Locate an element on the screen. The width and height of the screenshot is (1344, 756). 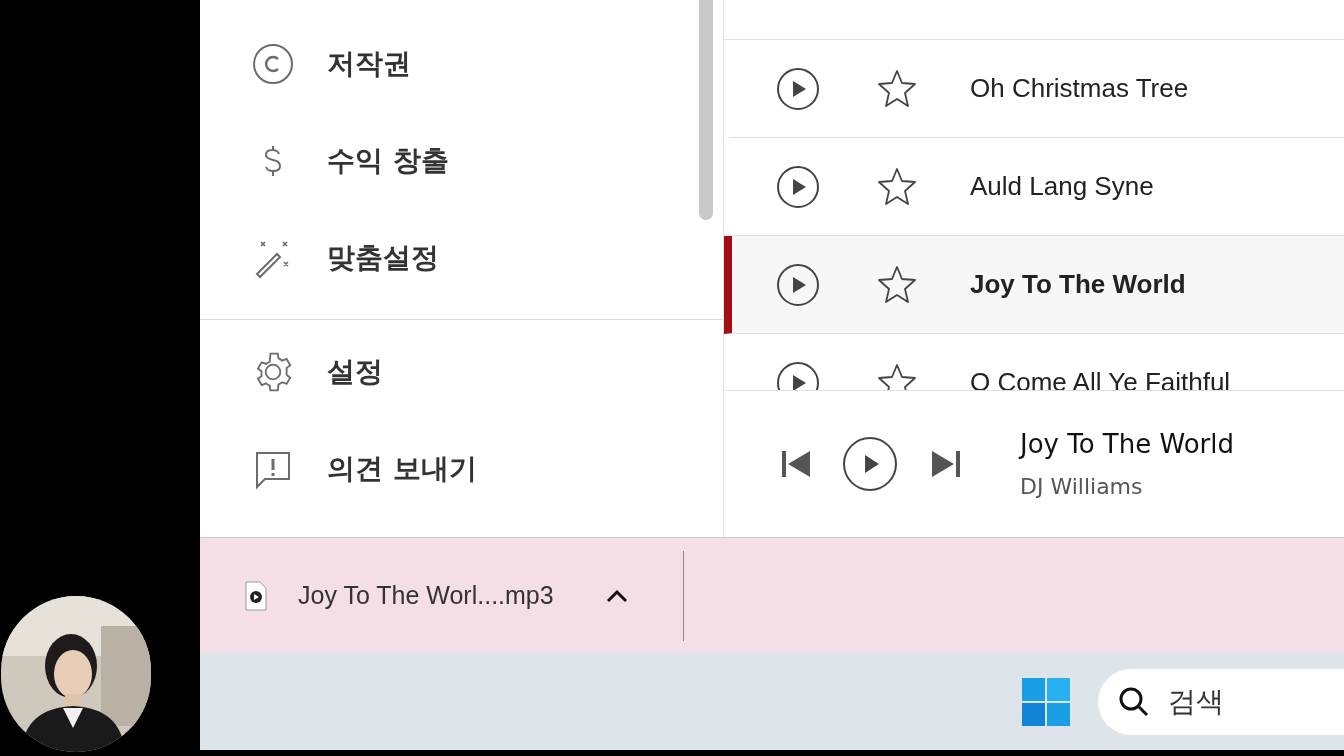
sidebar-item: 수익 창출 is located at coordinates (461, 173).